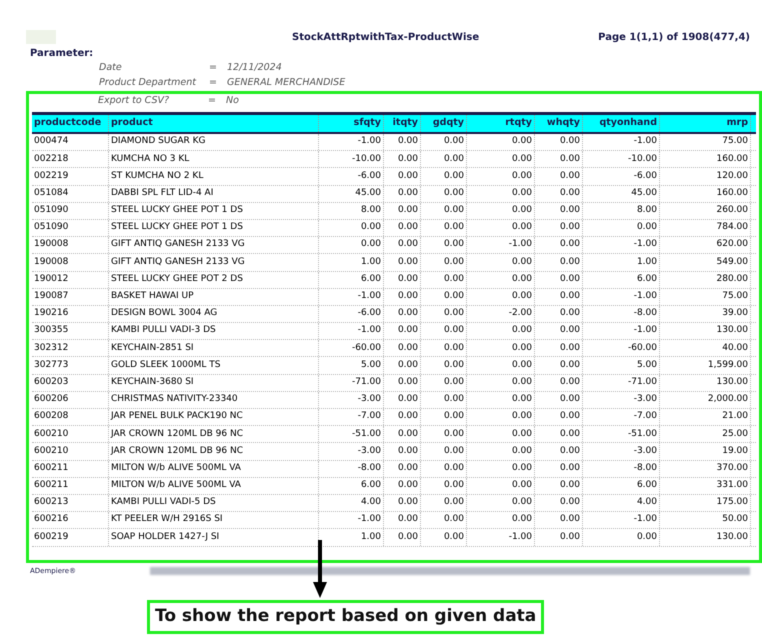  Describe the element at coordinates (705, 486) in the screenshot. I see `table-cell: 331.00` at that location.